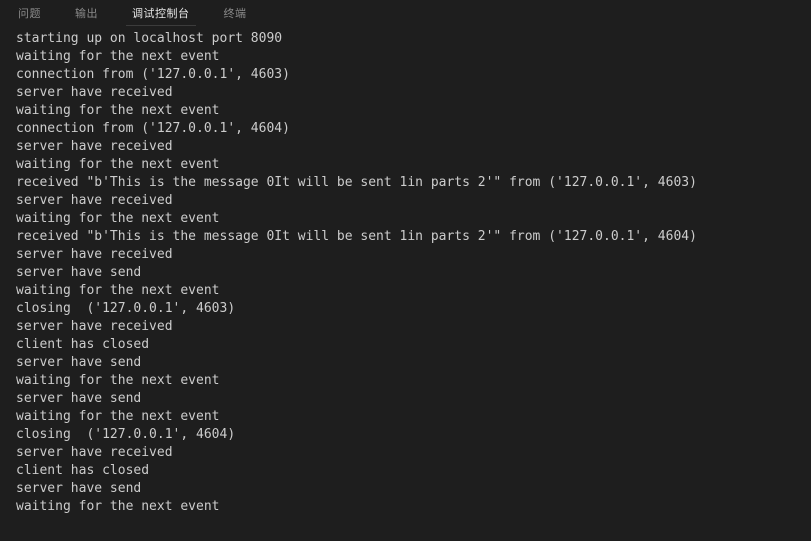 Image resolution: width=811 pixels, height=541 pixels. I want to click on tab-terminal: 终端, so click(235, 14).